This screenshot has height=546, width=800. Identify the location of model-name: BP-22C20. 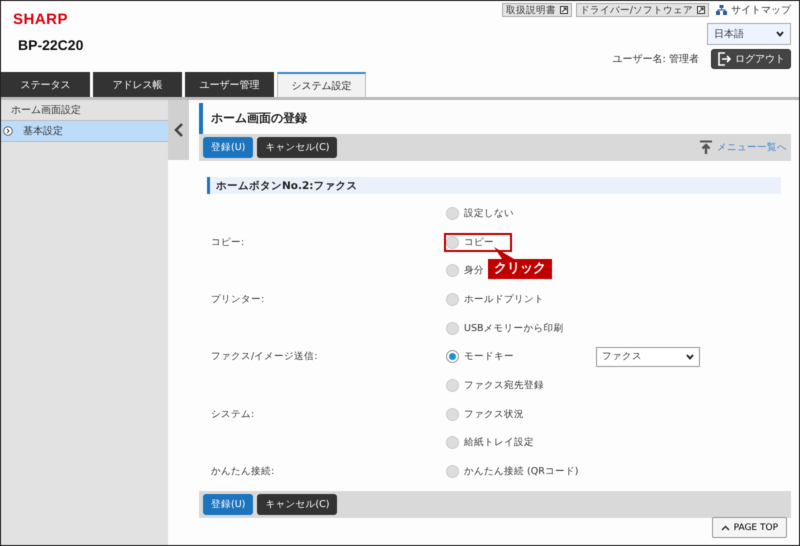
(51, 45).